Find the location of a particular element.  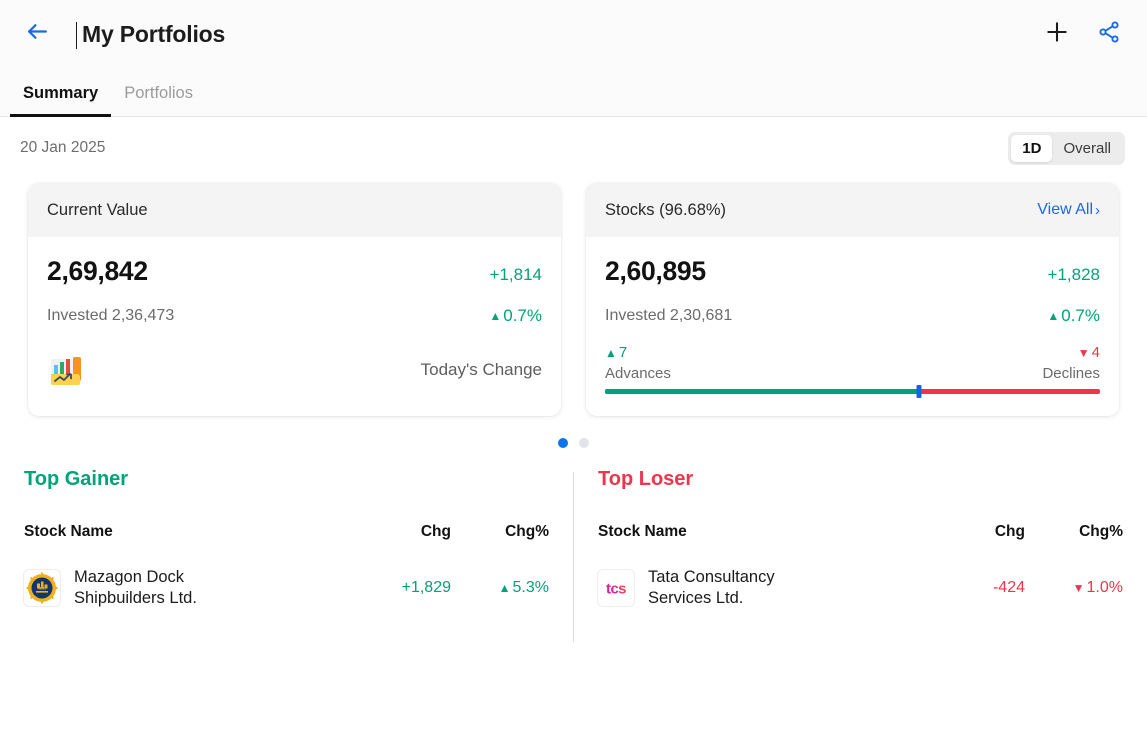

top-loser-stock-name-line1: Tata Consultancy is located at coordinates (711, 577).